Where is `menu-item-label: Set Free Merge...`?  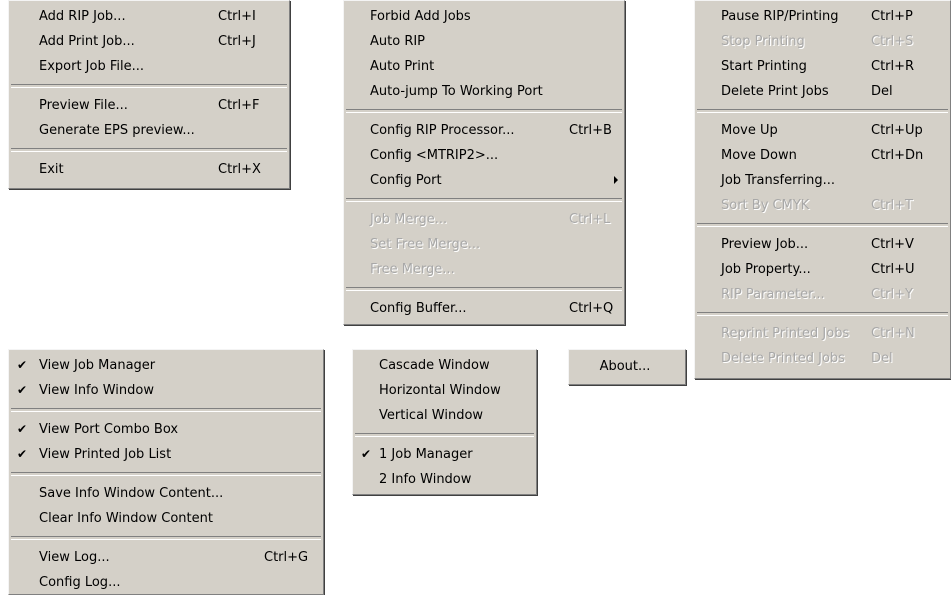 menu-item-label: Set Free Merge... is located at coordinates (425, 244).